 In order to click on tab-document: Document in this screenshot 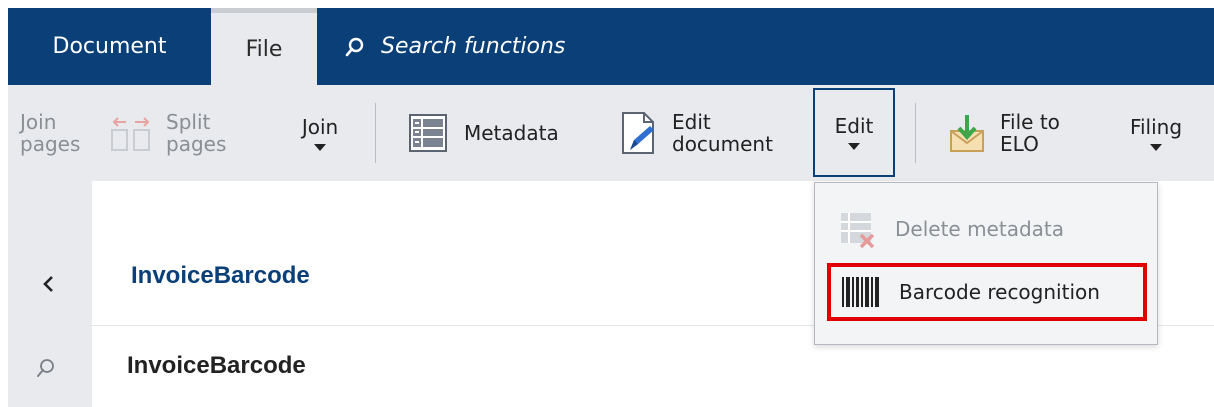, I will do `click(109, 46)`.